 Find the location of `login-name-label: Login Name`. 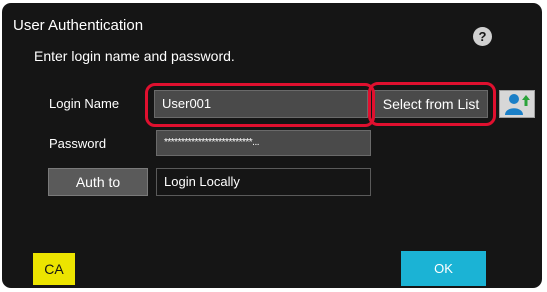

login-name-label: Login Name is located at coordinates (84, 103).